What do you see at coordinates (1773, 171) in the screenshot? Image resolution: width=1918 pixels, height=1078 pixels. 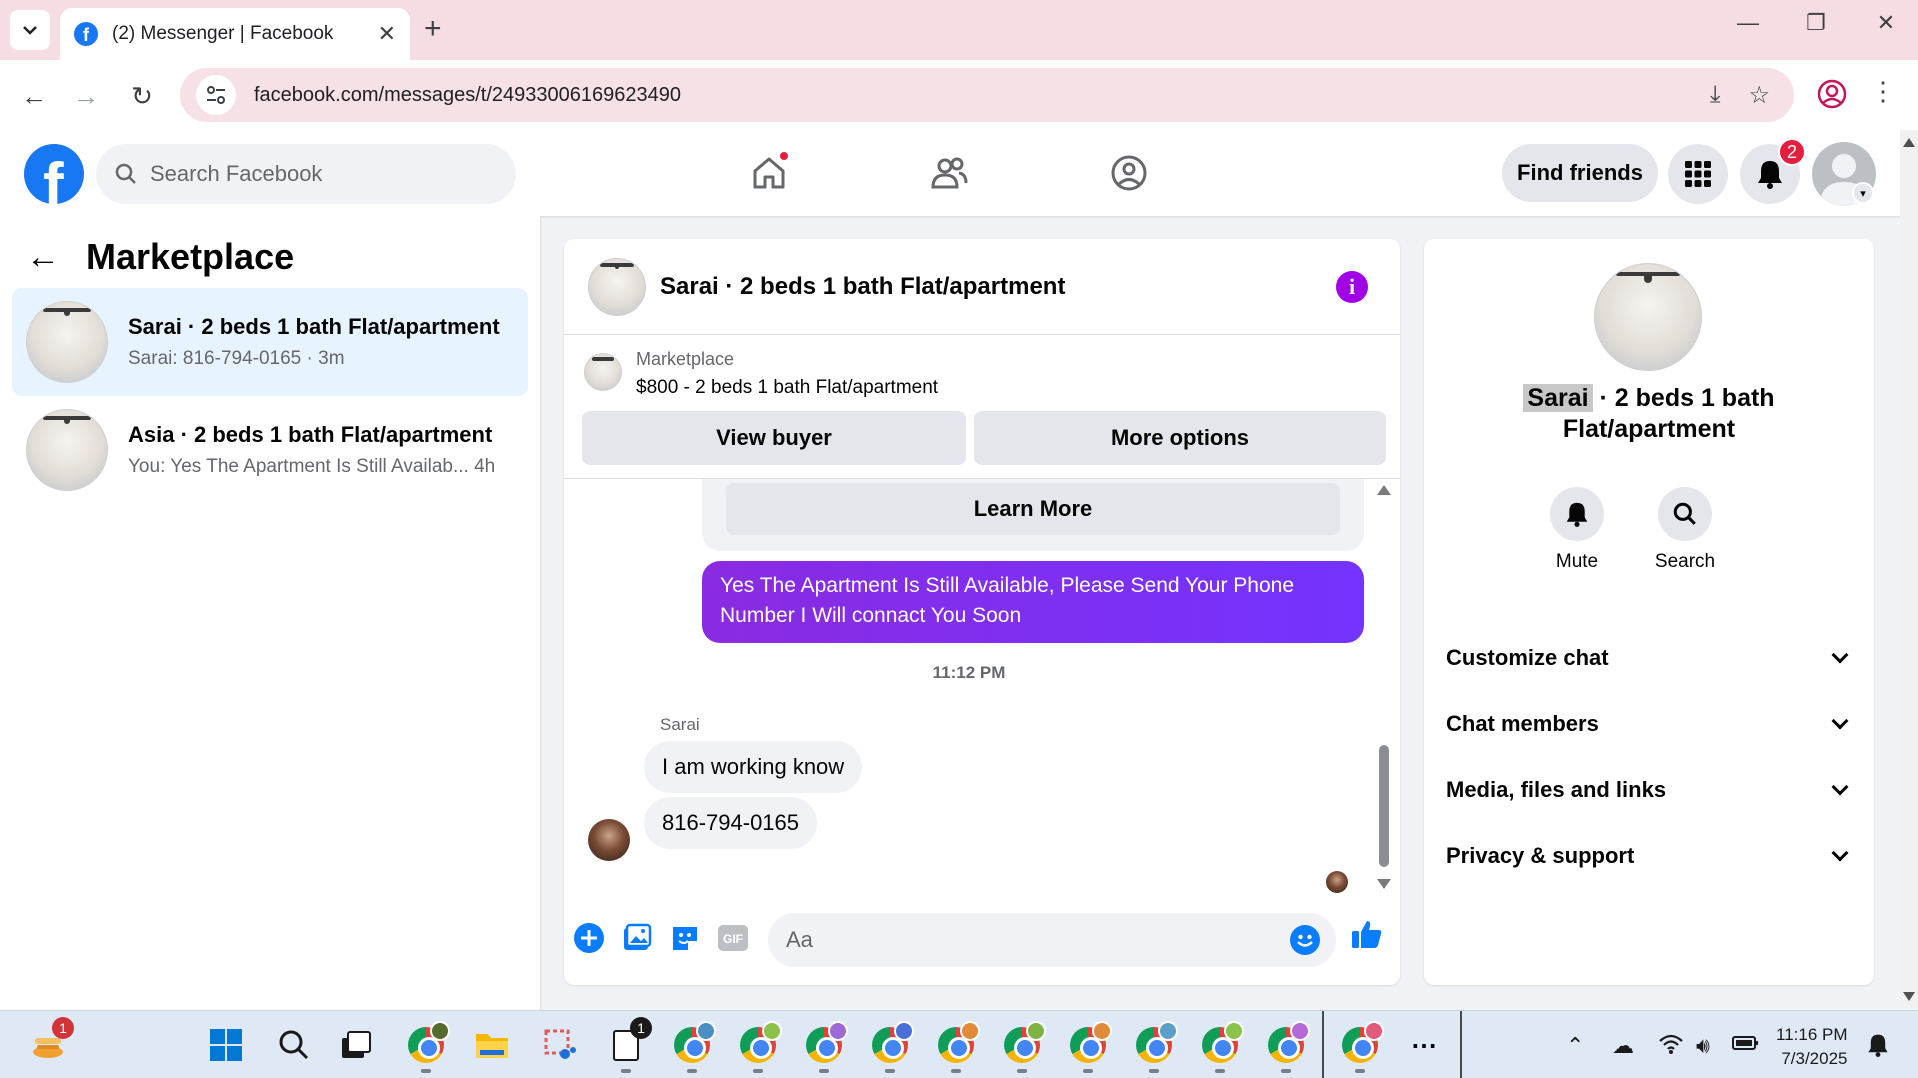 I see `notifications-button: 2` at bounding box center [1773, 171].